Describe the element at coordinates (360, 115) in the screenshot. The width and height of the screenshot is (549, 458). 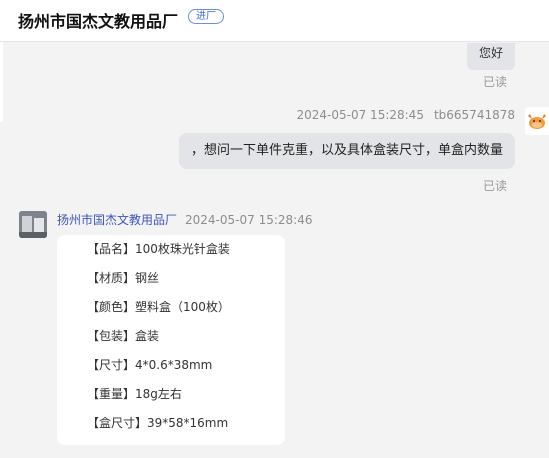
I see `message-timestamp: 2024-05-07 15:28:45` at that location.